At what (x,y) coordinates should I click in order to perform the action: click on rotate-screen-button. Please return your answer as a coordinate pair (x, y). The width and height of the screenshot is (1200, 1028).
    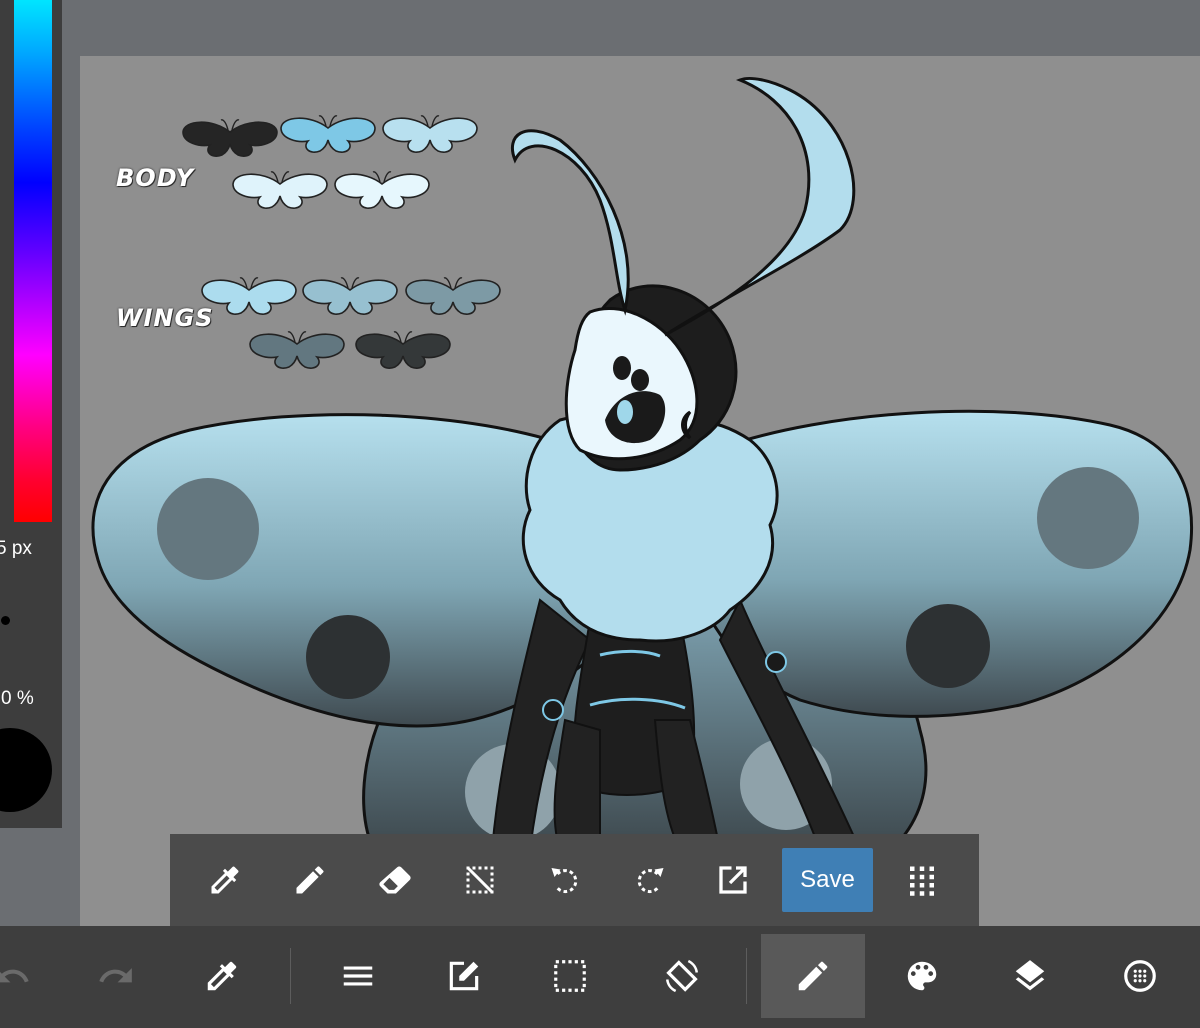
    Looking at the image, I should click on (682, 976).